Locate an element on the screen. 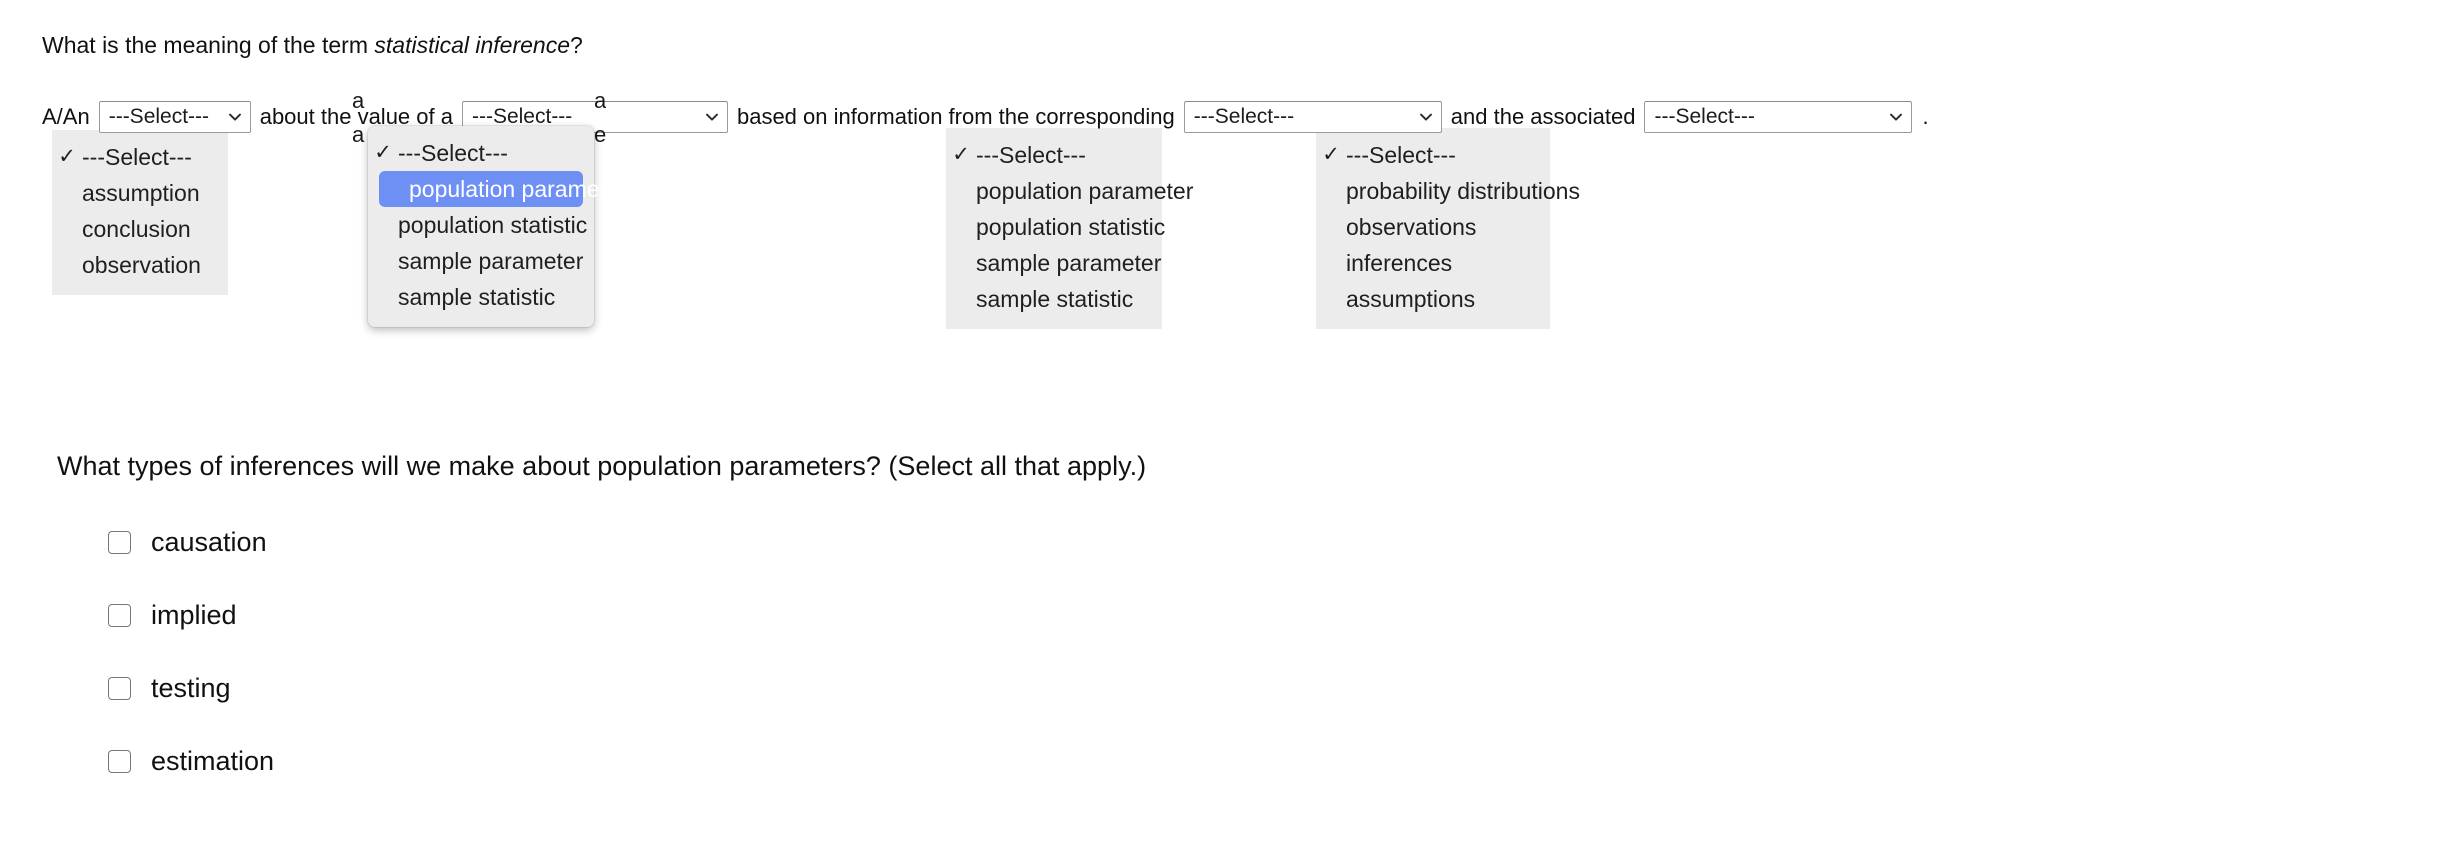 The image size is (2462, 853). dropdown-option: assumptions is located at coordinates (1433, 299).